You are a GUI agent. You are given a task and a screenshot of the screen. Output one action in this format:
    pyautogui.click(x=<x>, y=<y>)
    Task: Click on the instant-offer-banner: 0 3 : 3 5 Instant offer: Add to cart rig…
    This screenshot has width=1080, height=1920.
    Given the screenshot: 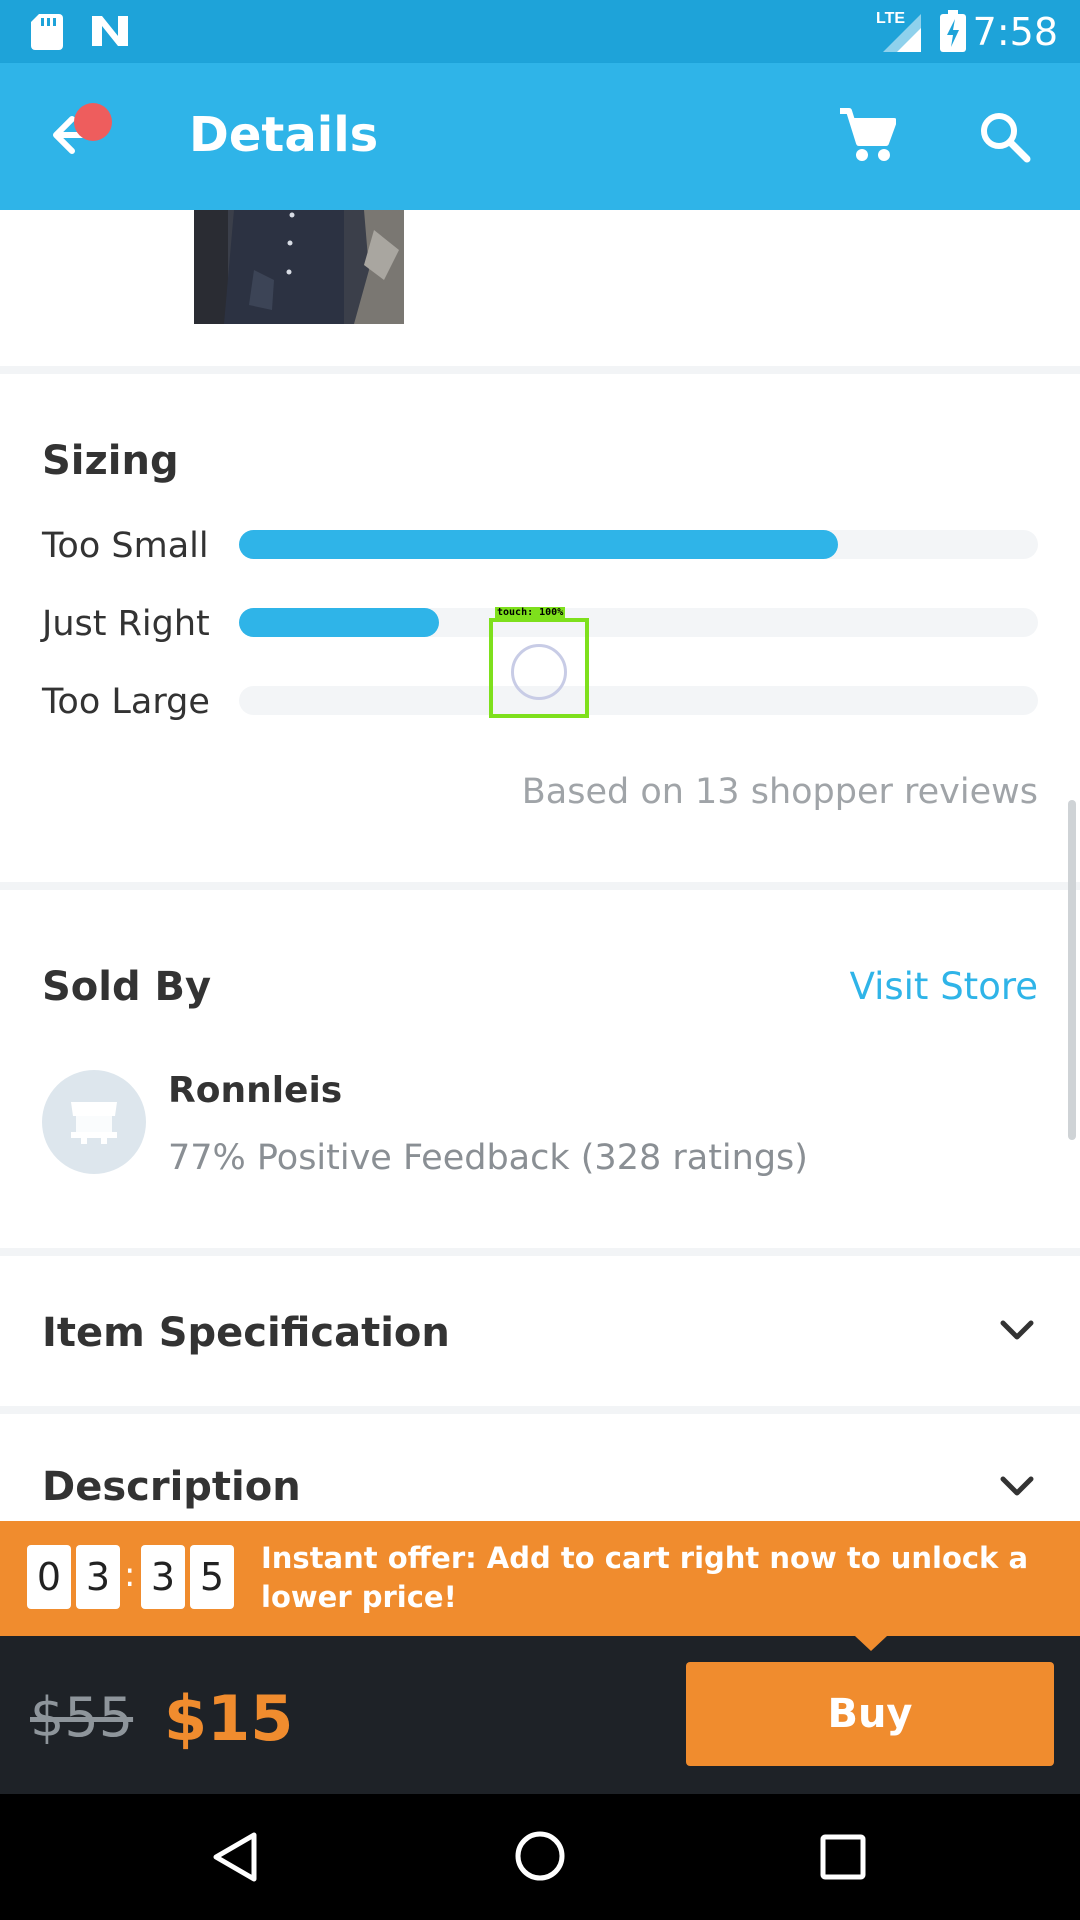 What is the action you would take?
    pyautogui.click(x=540, y=1578)
    